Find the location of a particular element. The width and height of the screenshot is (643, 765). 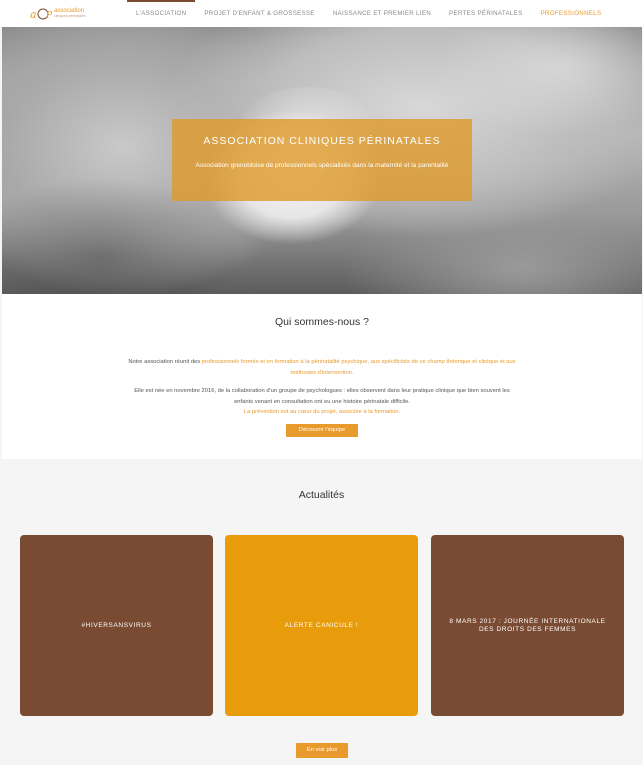

news-card-label: ALERTE CANICULE ! is located at coordinates (321, 625).